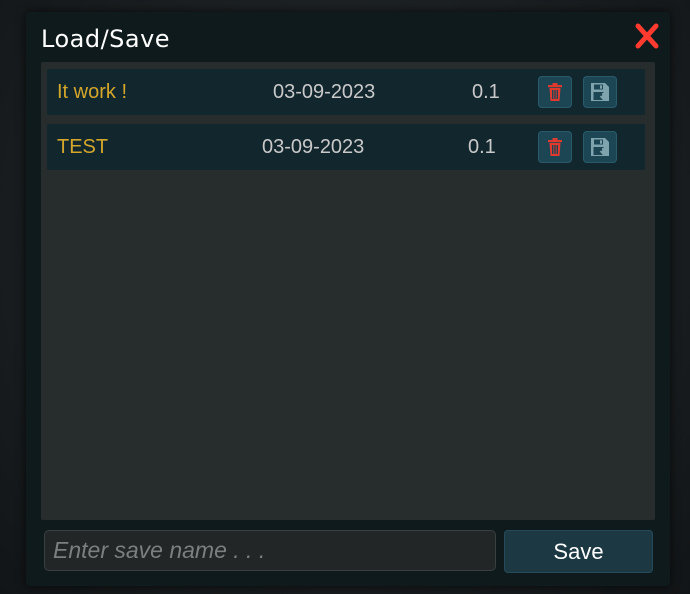 The image size is (690, 594). I want to click on save-name-input, so click(270, 550).